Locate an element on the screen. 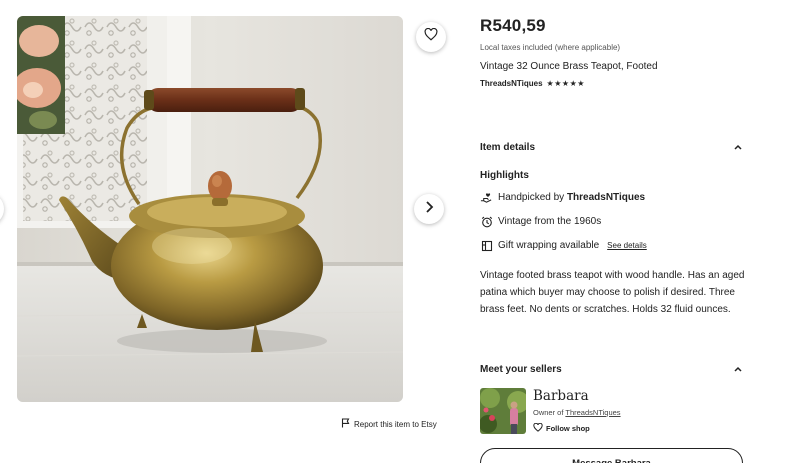  highlights-heading: Highlights is located at coordinates (504, 175).